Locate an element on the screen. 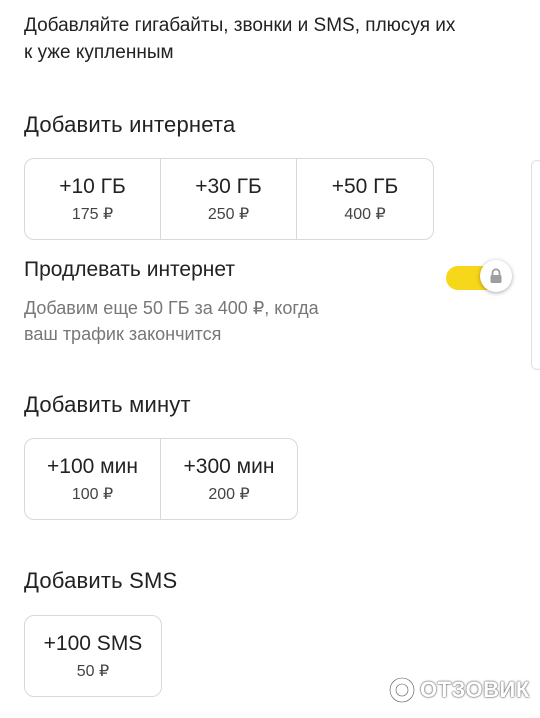 Image resolution: width=540 pixels, height=718 pixels. otzovik-watermark: ОТЗОВИК is located at coordinates (459, 690).